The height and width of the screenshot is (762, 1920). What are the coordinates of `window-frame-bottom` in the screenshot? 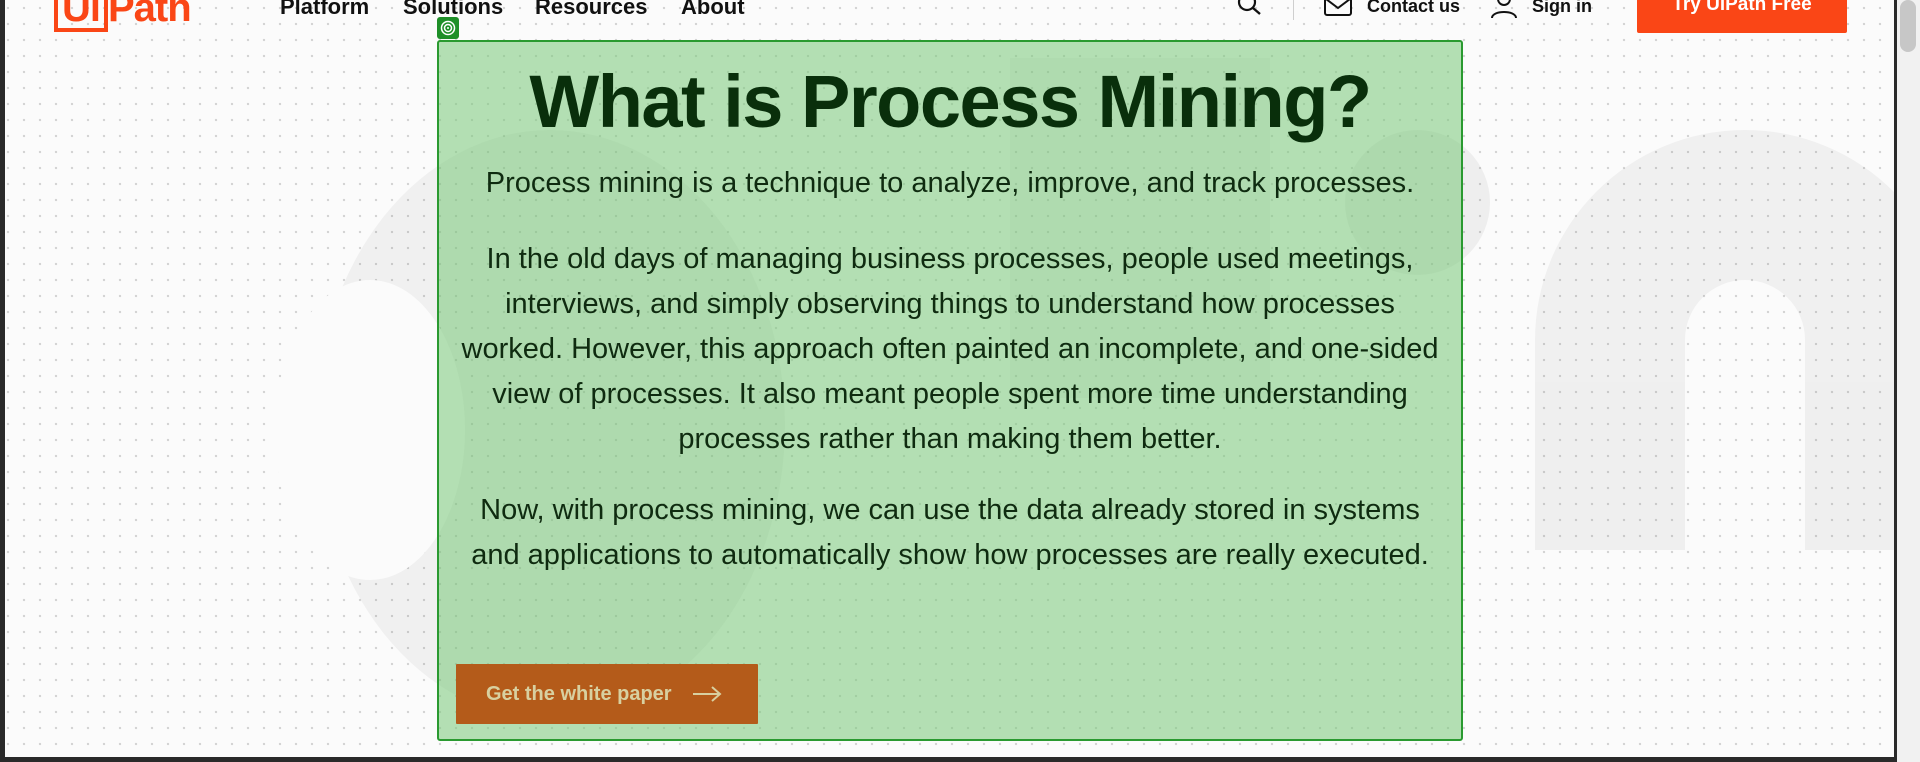 It's located at (948, 759).